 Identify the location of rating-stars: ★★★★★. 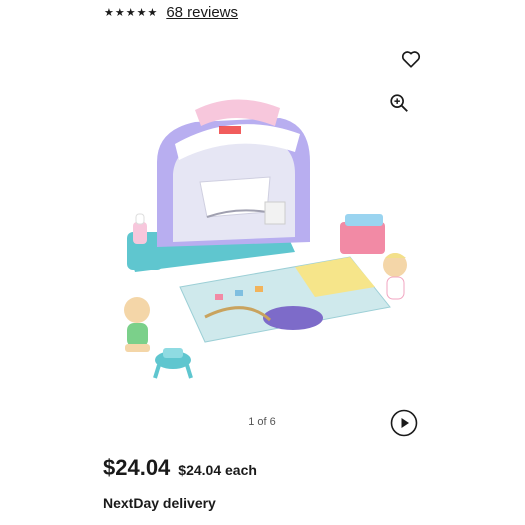
(131, 12).